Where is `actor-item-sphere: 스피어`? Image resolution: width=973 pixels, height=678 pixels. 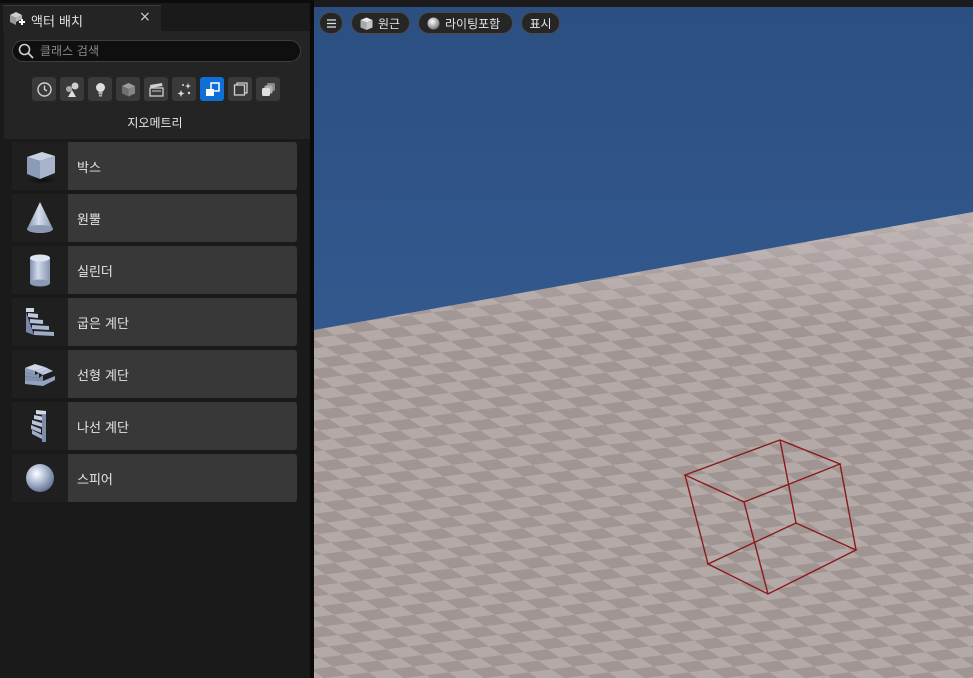
actor-item-sphere: 스피어 is located at coordinates (154, 478).